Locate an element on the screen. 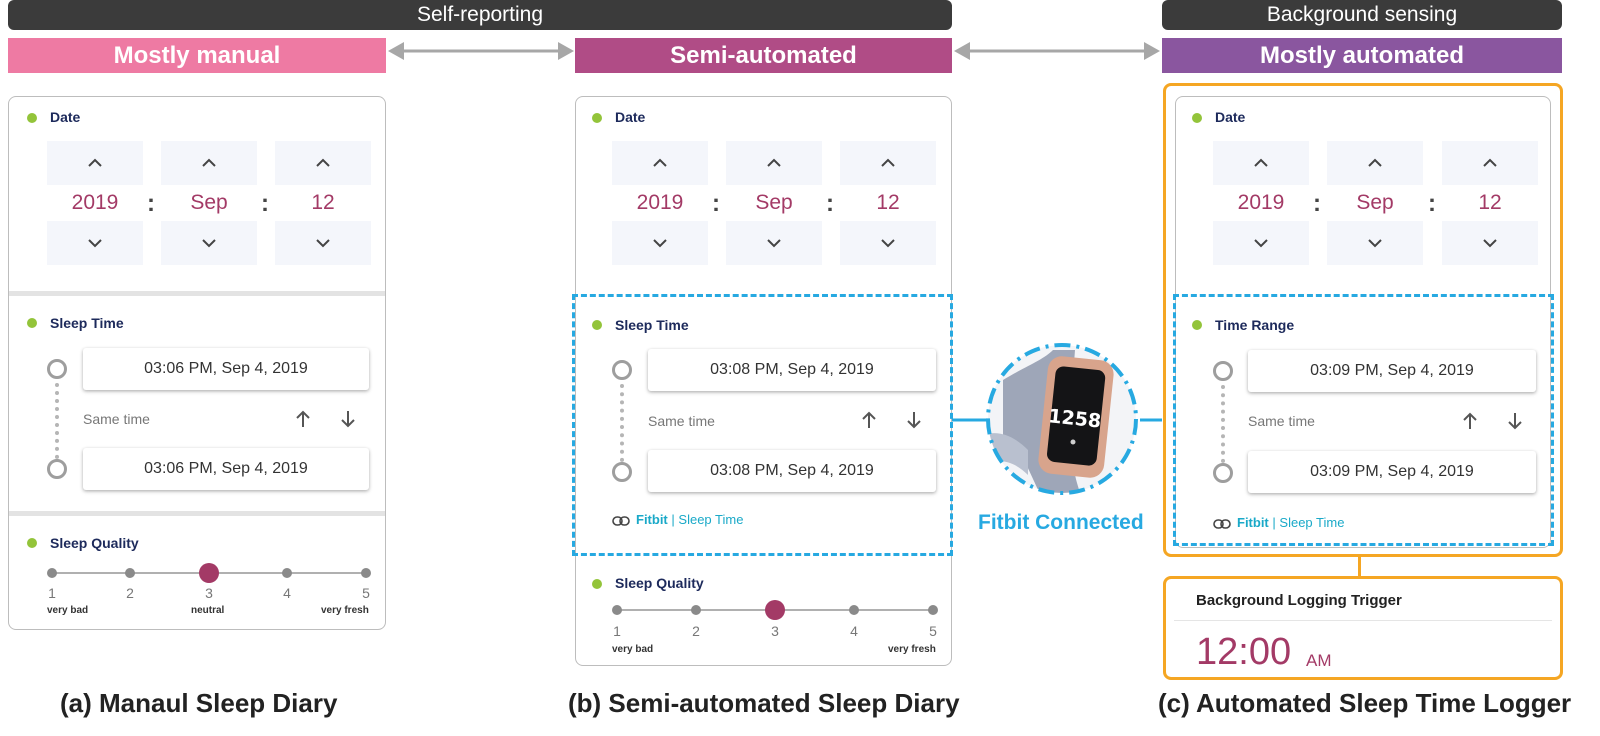 Image resolution: width=1600 pixels, height=736 pixels. logging-trigger-card: Background Logging Trigger 12:00 AM is located at coordinates (1363, 628).